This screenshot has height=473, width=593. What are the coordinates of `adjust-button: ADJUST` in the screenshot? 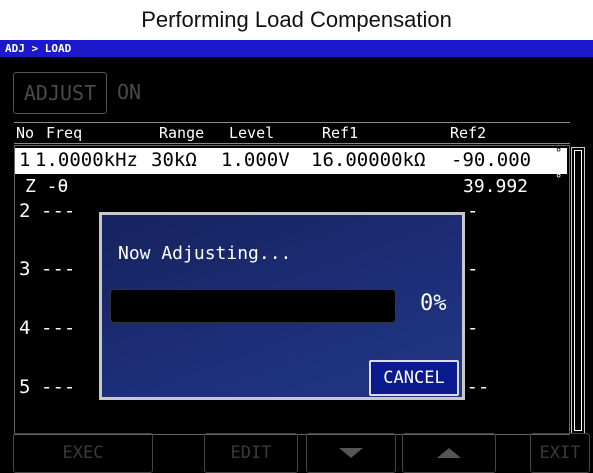 It's located at (60, 93).